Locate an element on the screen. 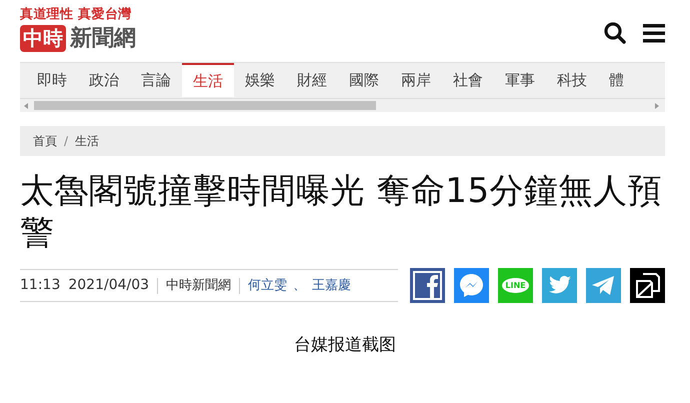  site-logo: 中時 新聞網 is located at coordinates (78, 38).